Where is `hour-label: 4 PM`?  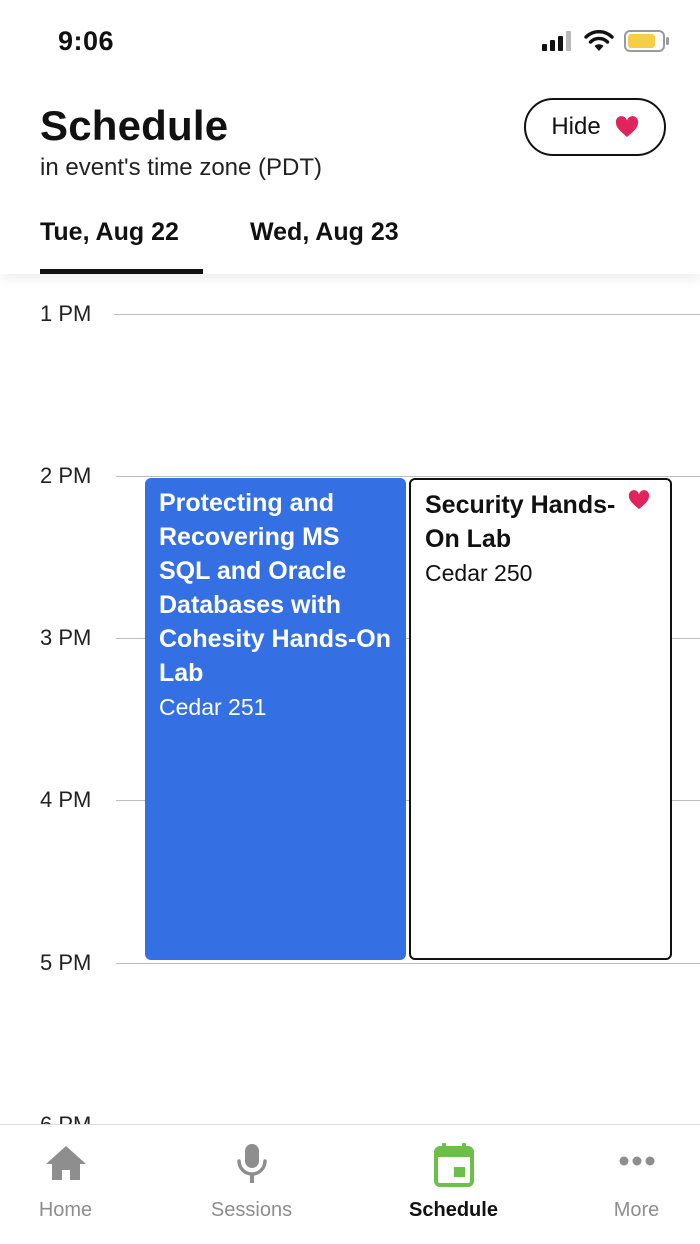 hour-label: 4 PM is located at coordinates (66, 799).